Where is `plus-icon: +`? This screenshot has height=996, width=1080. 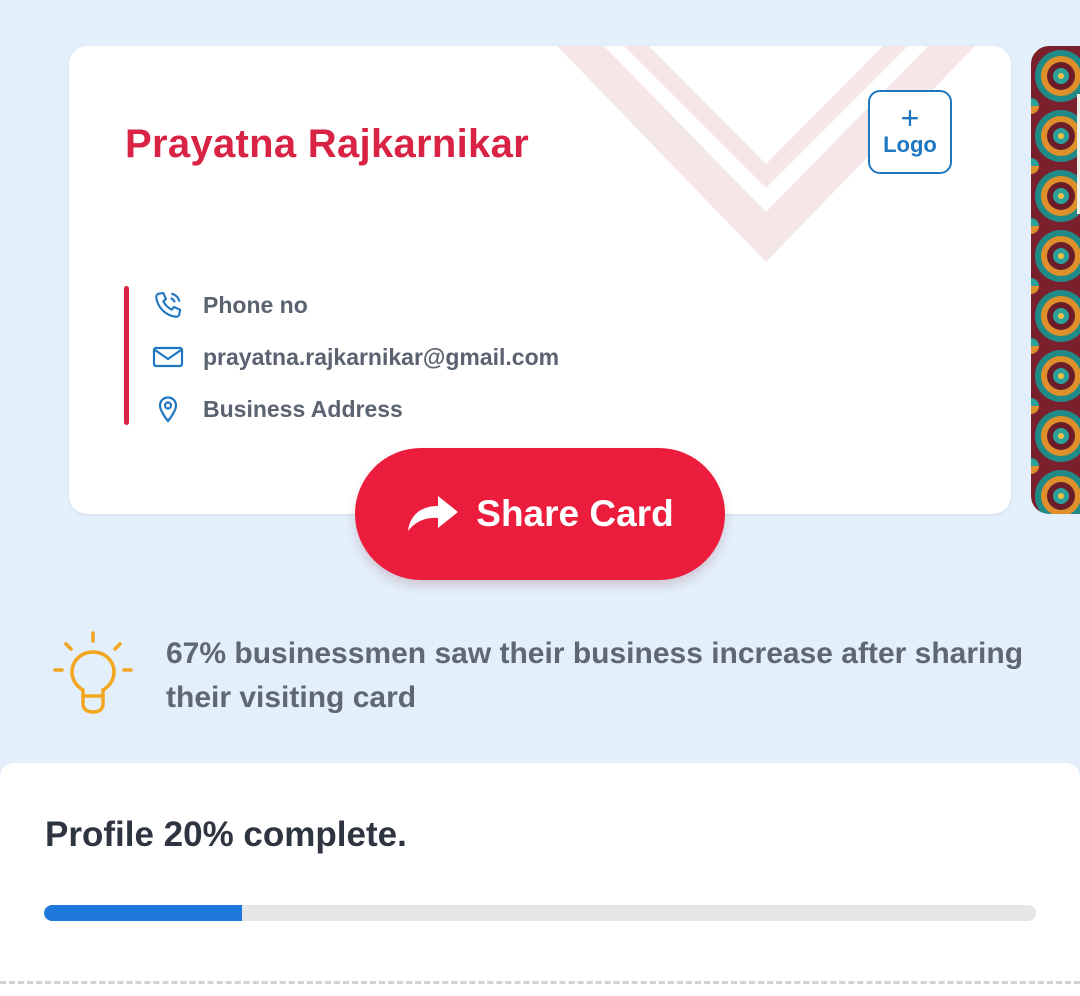
plus-icon: + is located at coordinates (910, 118).